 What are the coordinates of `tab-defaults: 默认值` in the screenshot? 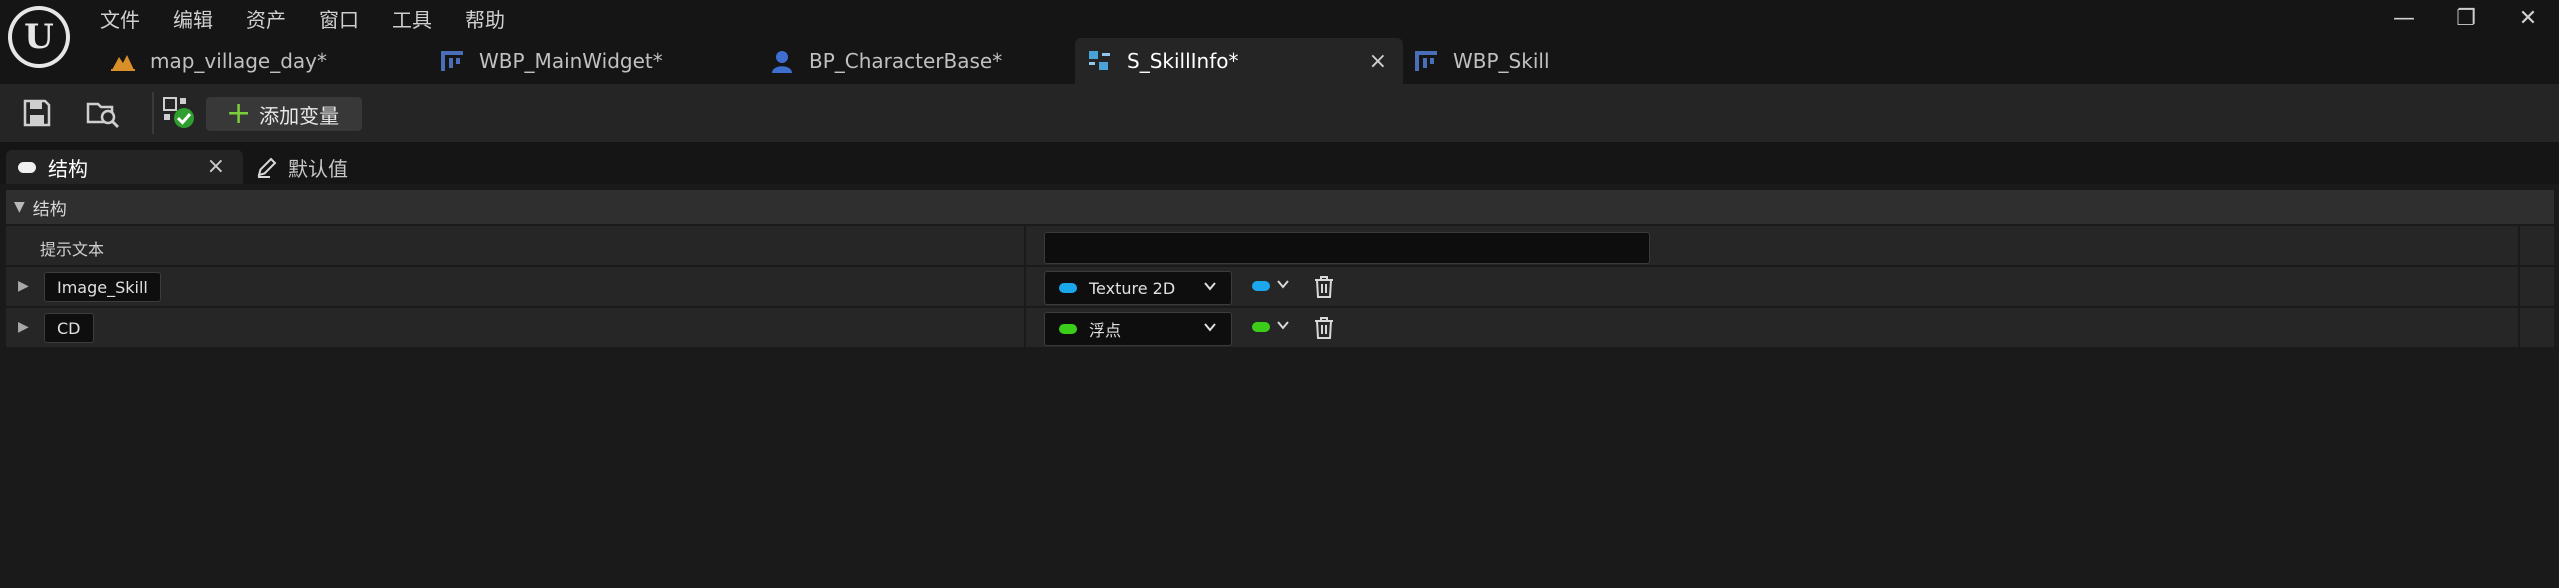 It's located at (302, 167).